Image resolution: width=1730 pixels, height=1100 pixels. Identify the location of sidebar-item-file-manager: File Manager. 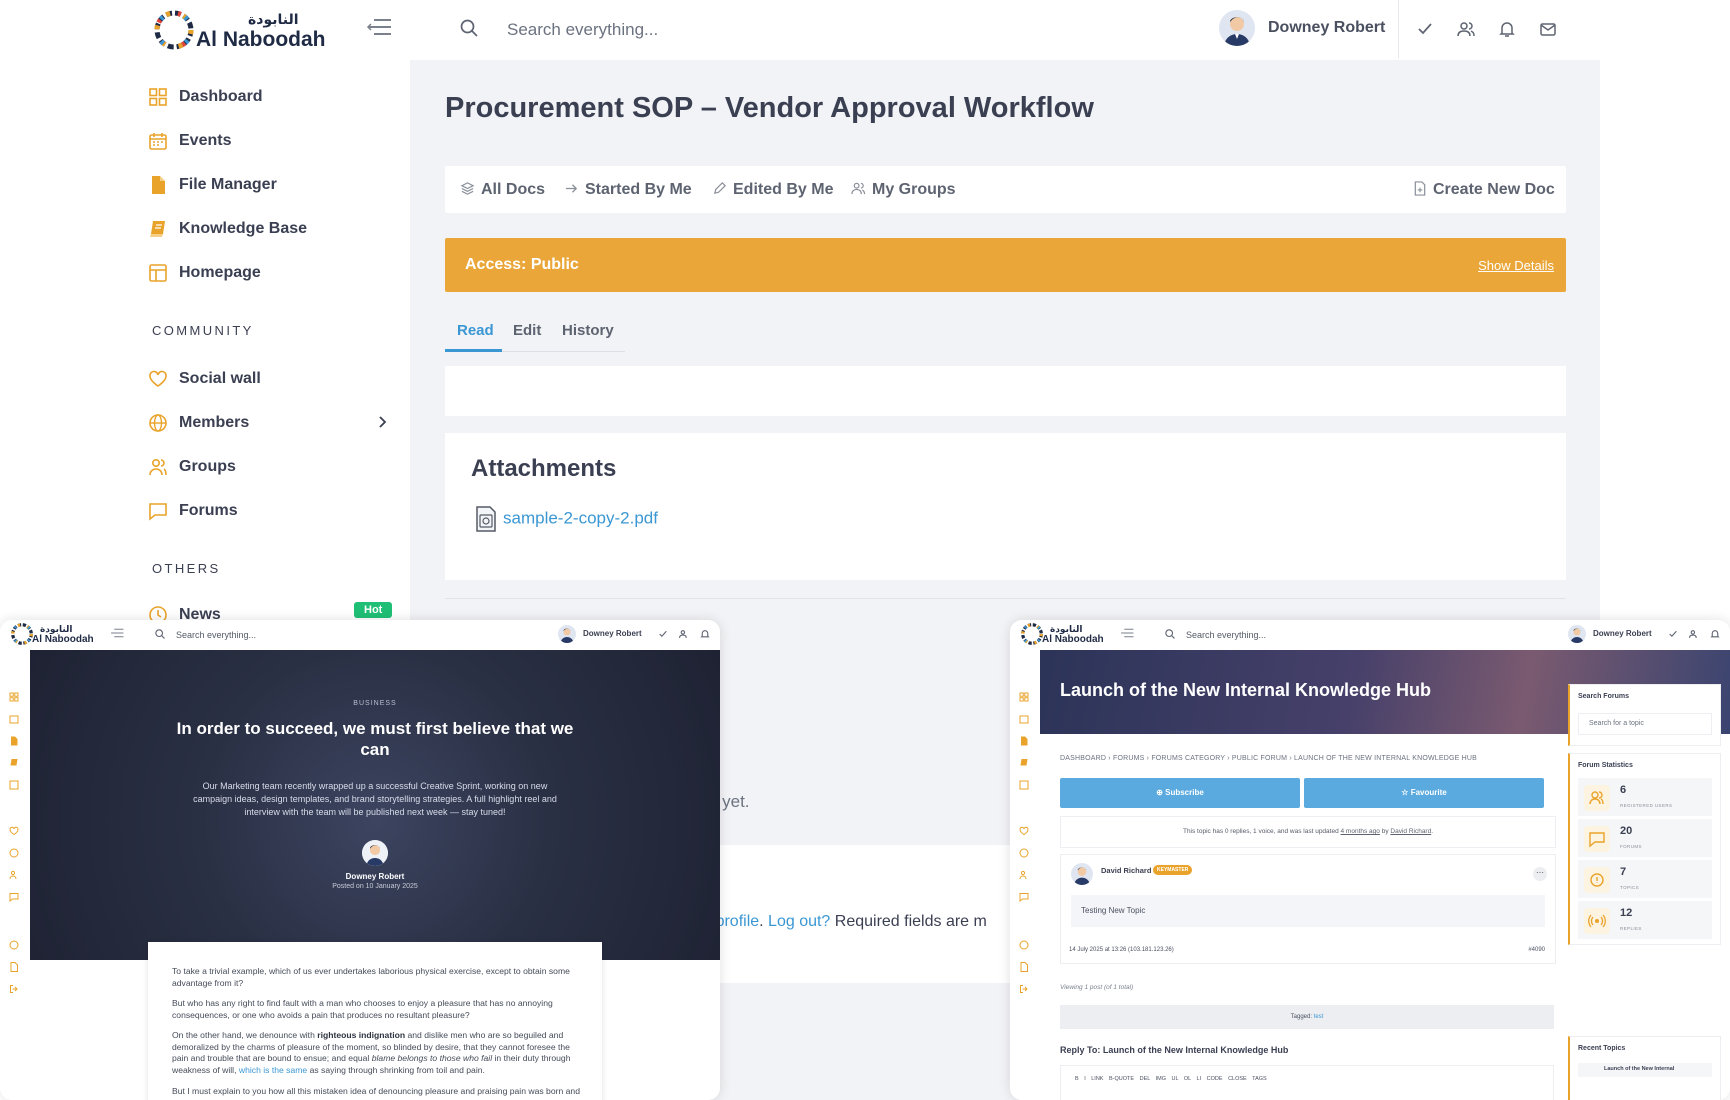
(273, 185).